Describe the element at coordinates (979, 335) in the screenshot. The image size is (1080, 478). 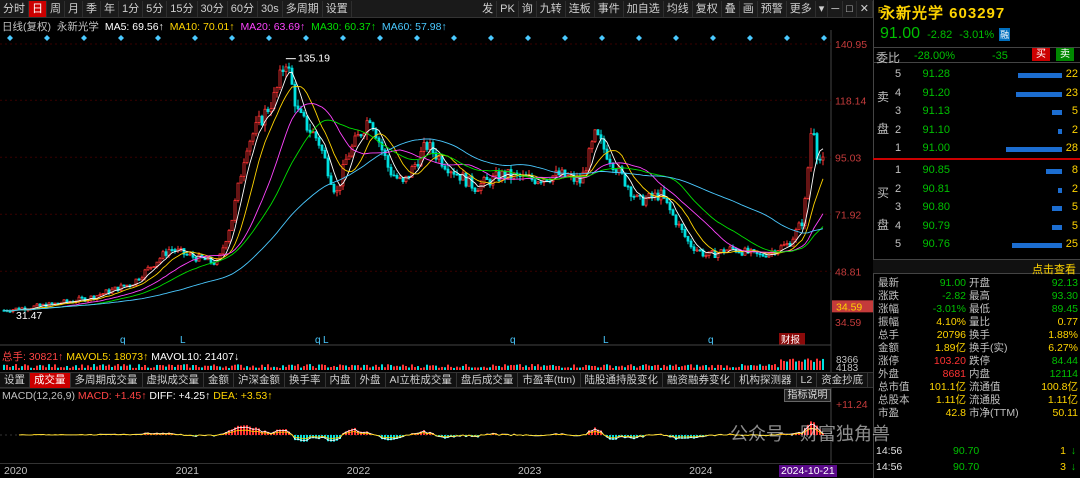
I see `stat-key: 换手` at that location.